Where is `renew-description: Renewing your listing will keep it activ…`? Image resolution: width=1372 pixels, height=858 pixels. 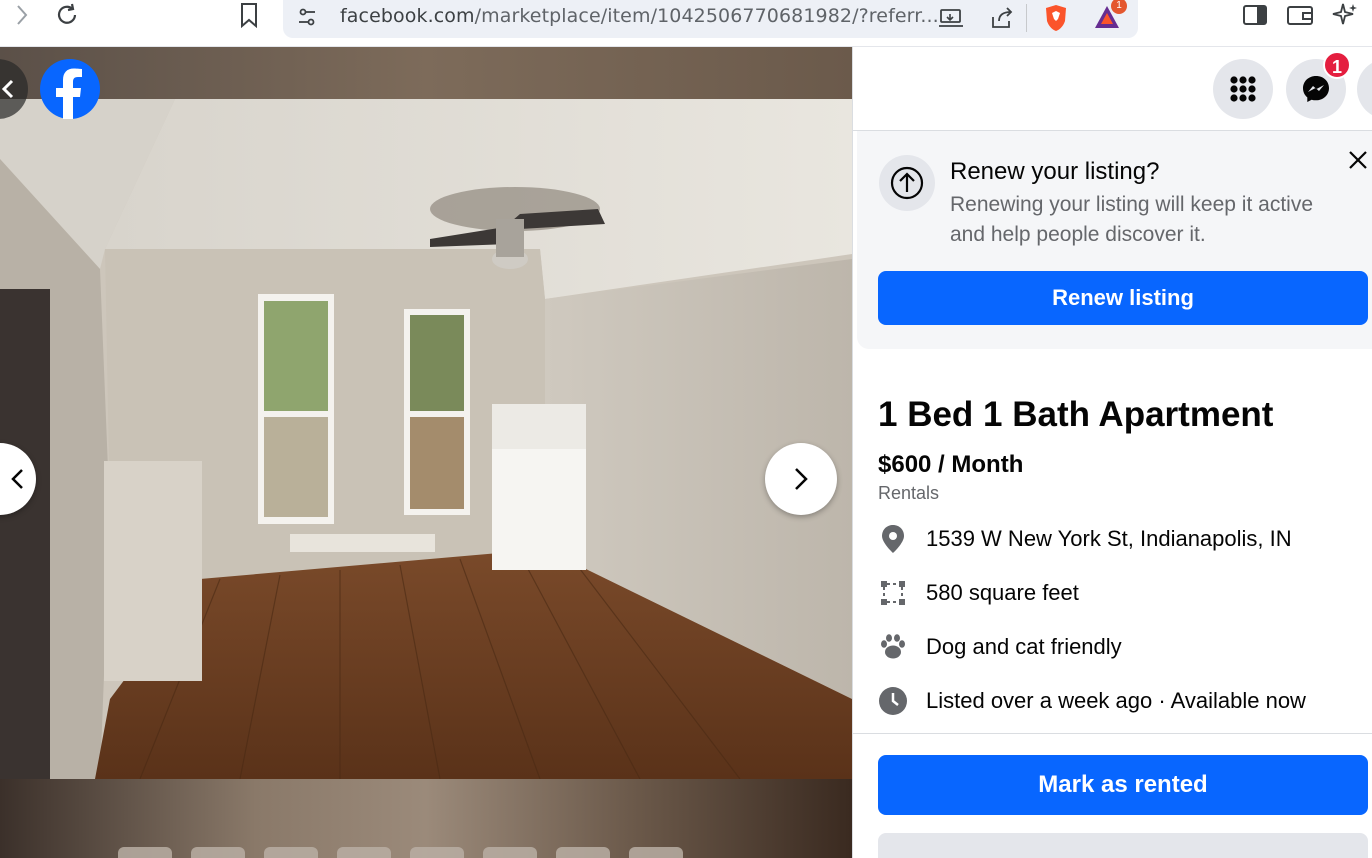
renew-description: Renewing your listing will keep it activ… is located at coordinates (1131, 219).